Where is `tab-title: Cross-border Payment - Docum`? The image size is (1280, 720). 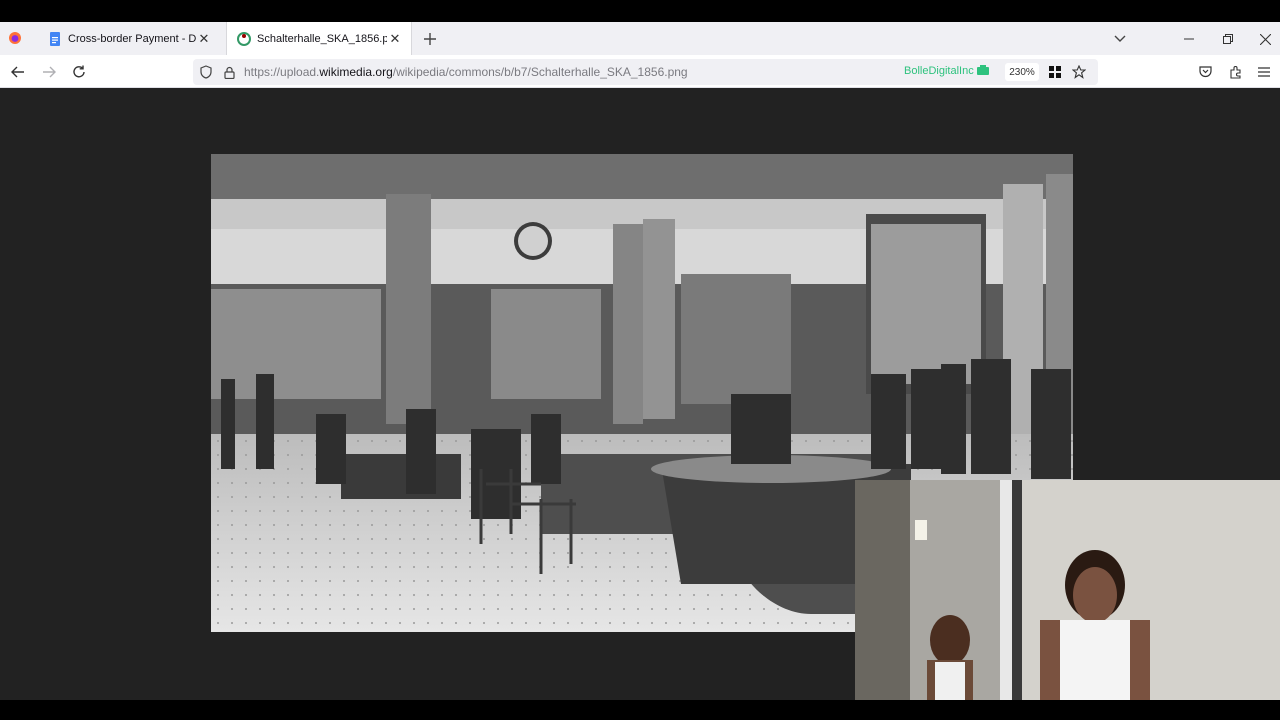
tab-title: Cross-border Payment - Docum is located at coordinates (132, 38).